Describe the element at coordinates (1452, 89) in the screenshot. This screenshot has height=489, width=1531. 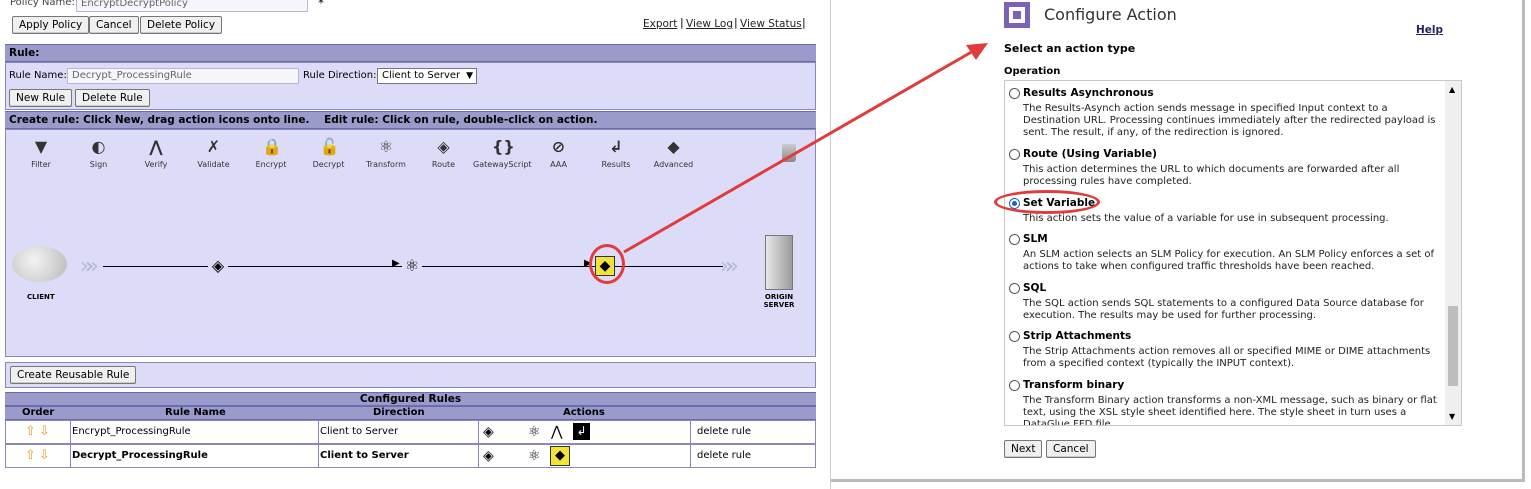
I see `scroll-up-icon: ▲` at that location.